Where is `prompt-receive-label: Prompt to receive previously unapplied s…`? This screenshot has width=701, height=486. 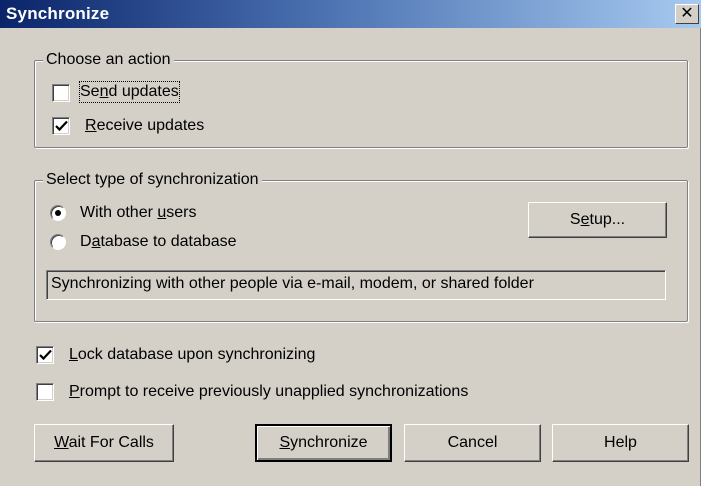
prompt-receive-label: Prompt to receive previously unapplied s… is located at coordinates (268, 392).